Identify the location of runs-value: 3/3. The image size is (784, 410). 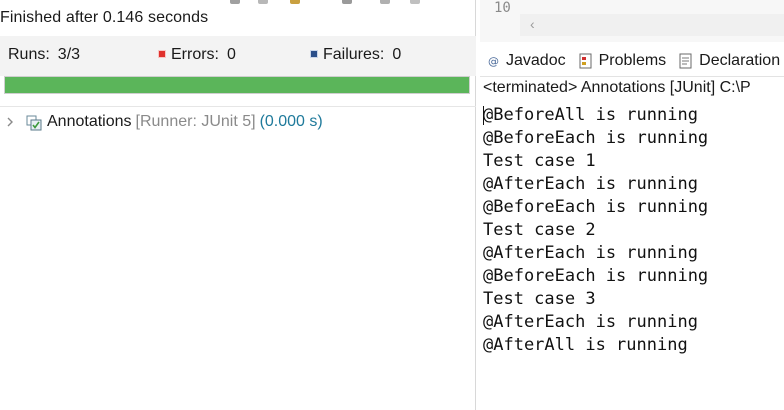
(69, 54).